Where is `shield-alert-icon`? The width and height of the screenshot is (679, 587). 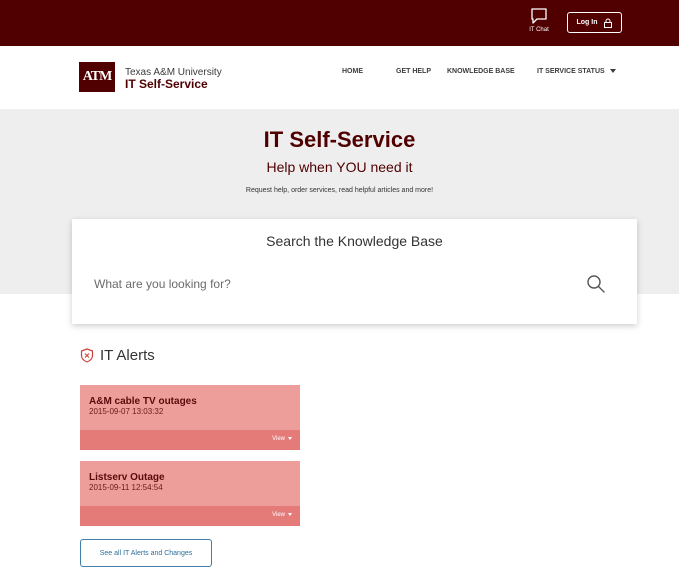 shield-alert-icon is located at coordinates (87, 355).